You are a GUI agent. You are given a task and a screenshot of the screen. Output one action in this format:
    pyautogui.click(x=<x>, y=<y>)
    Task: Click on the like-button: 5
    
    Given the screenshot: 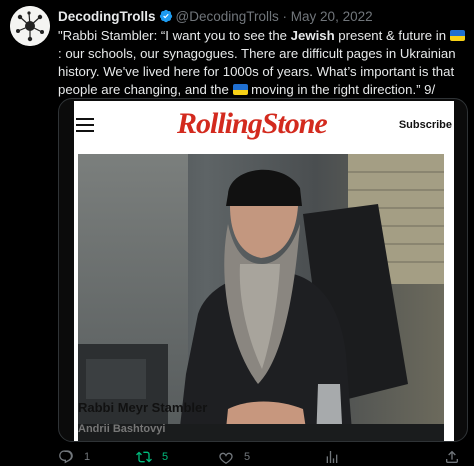 What is the action you would take?
    pyautogui.click(x=234, y=457)
    